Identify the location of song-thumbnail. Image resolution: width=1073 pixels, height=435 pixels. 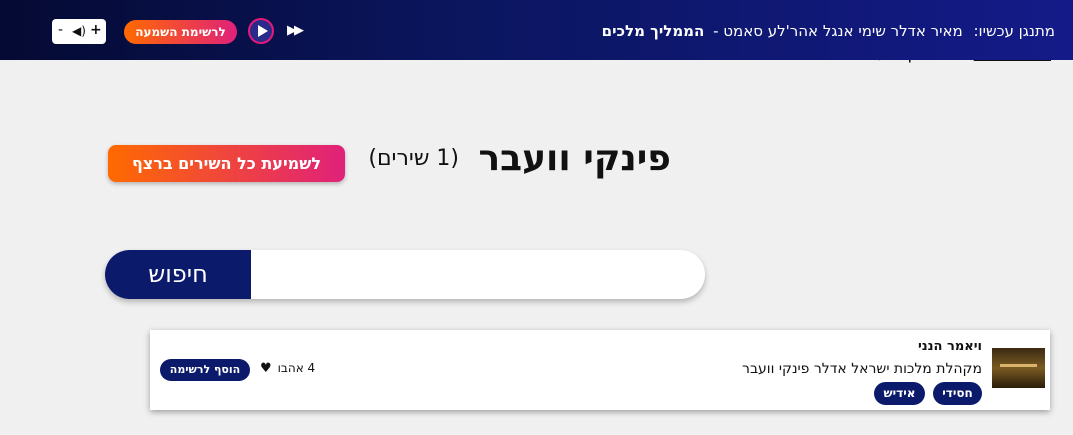
(1018, 368).